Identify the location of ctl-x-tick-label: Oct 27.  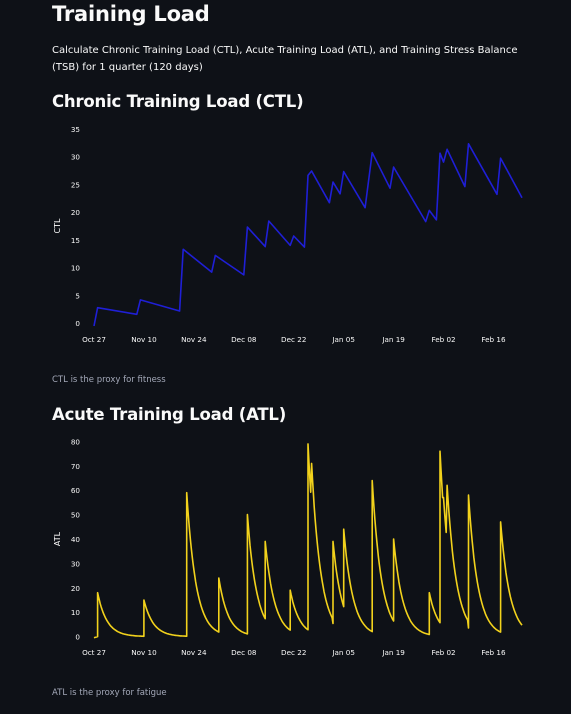
(94, 339).